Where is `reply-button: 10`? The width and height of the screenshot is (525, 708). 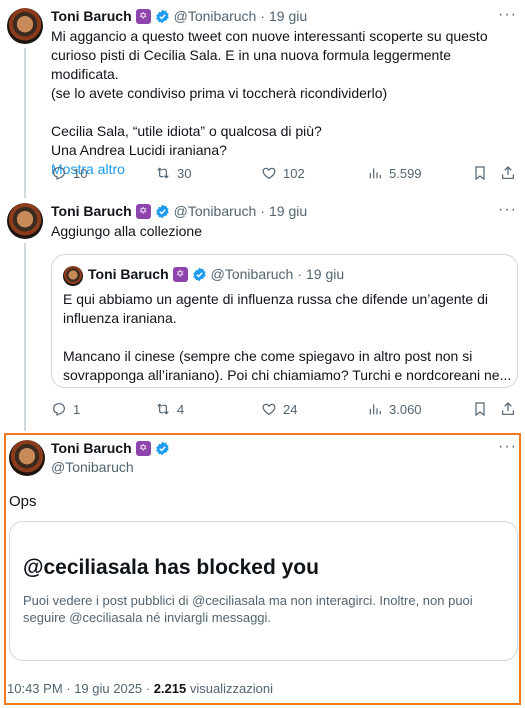
reply-button: 10 is located at coordinates (69, 173).